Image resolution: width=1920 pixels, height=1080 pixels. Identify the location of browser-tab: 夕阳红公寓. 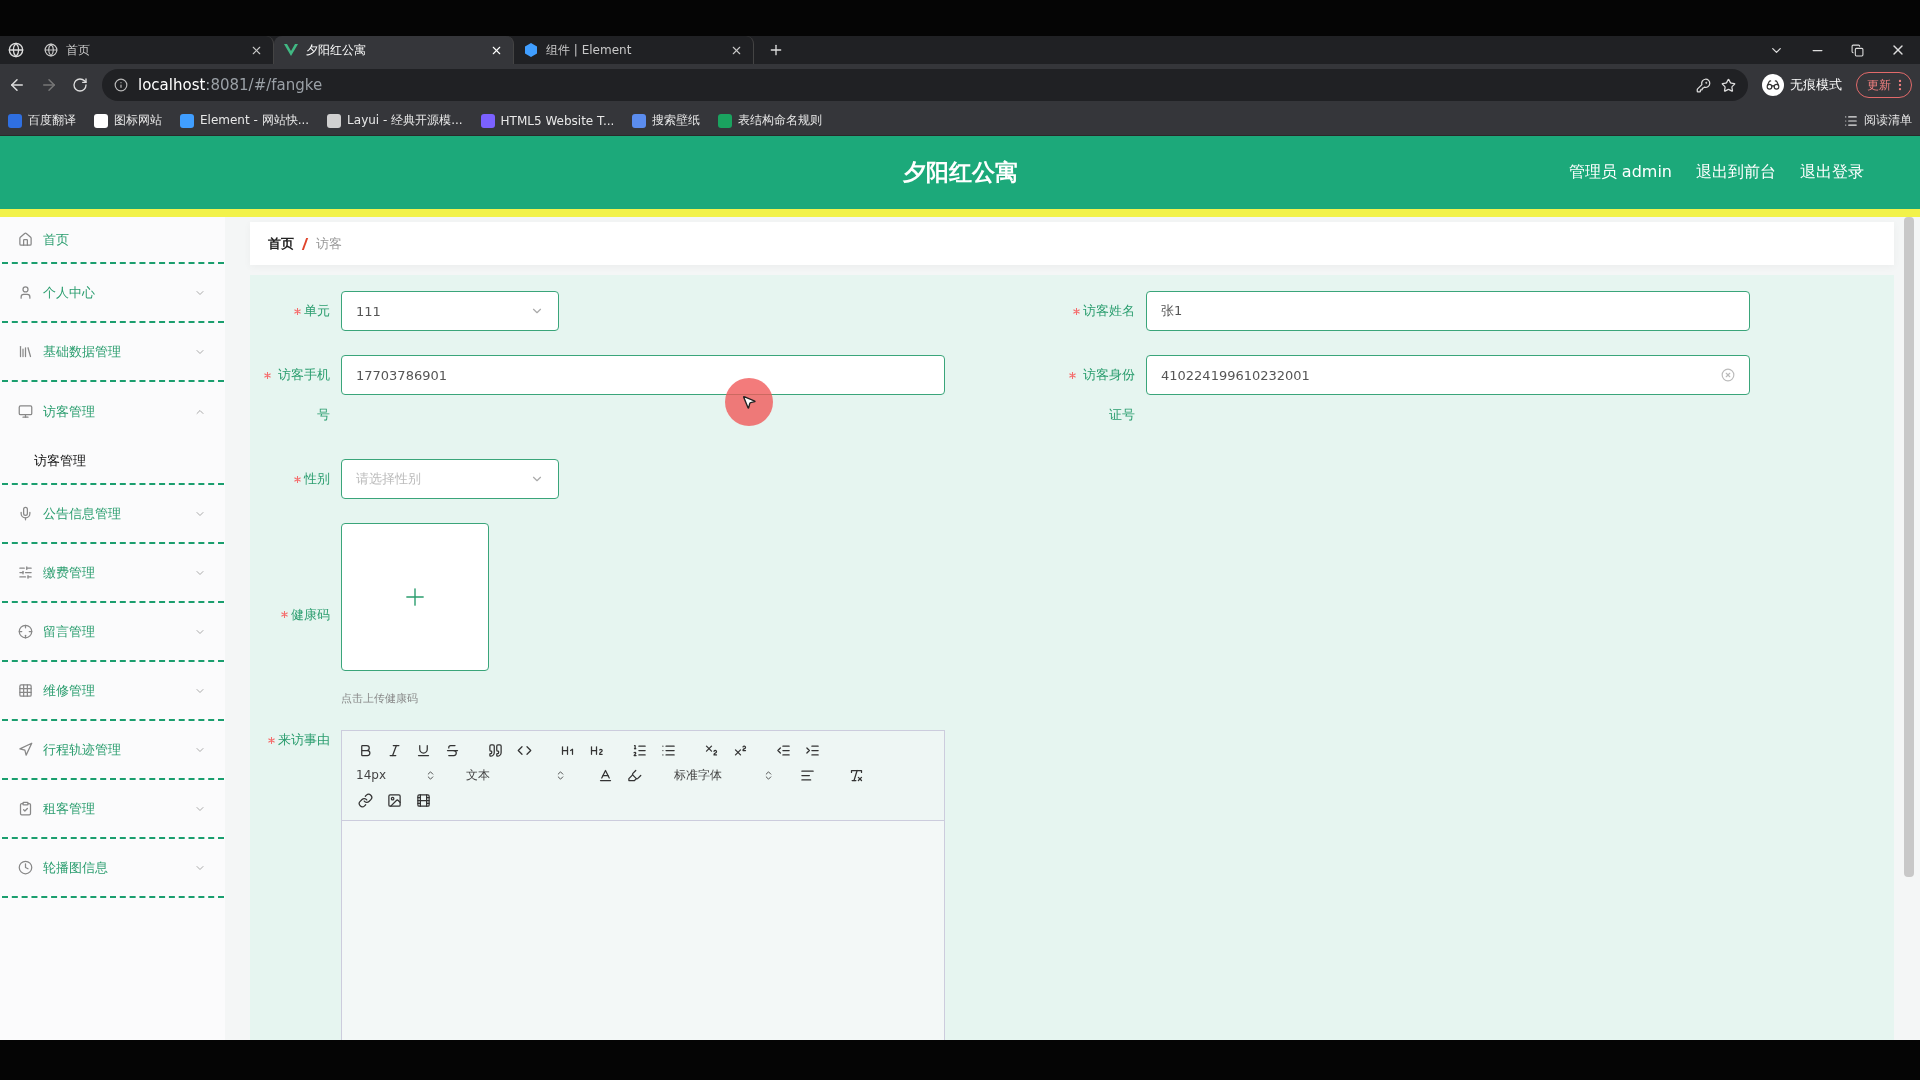
(394, 50).